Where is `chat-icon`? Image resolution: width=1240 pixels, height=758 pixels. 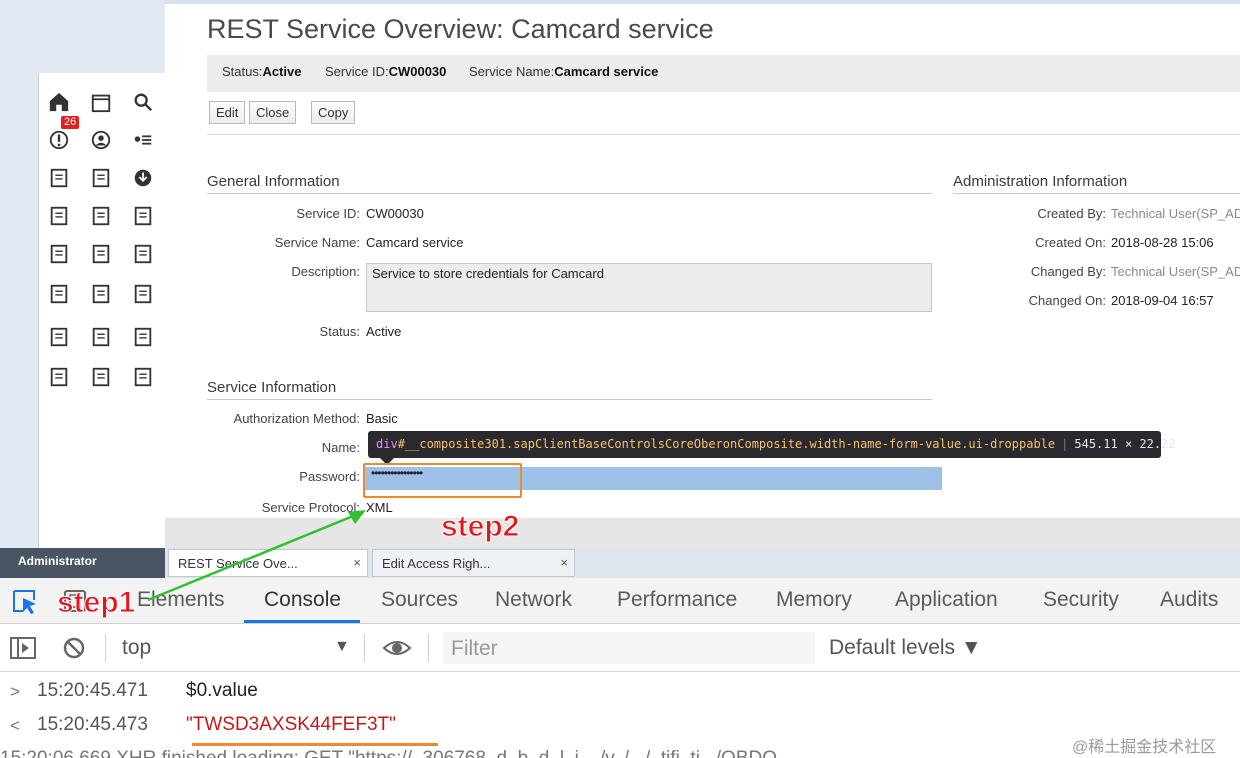 chat-icon is located at coordinates (59, 254).